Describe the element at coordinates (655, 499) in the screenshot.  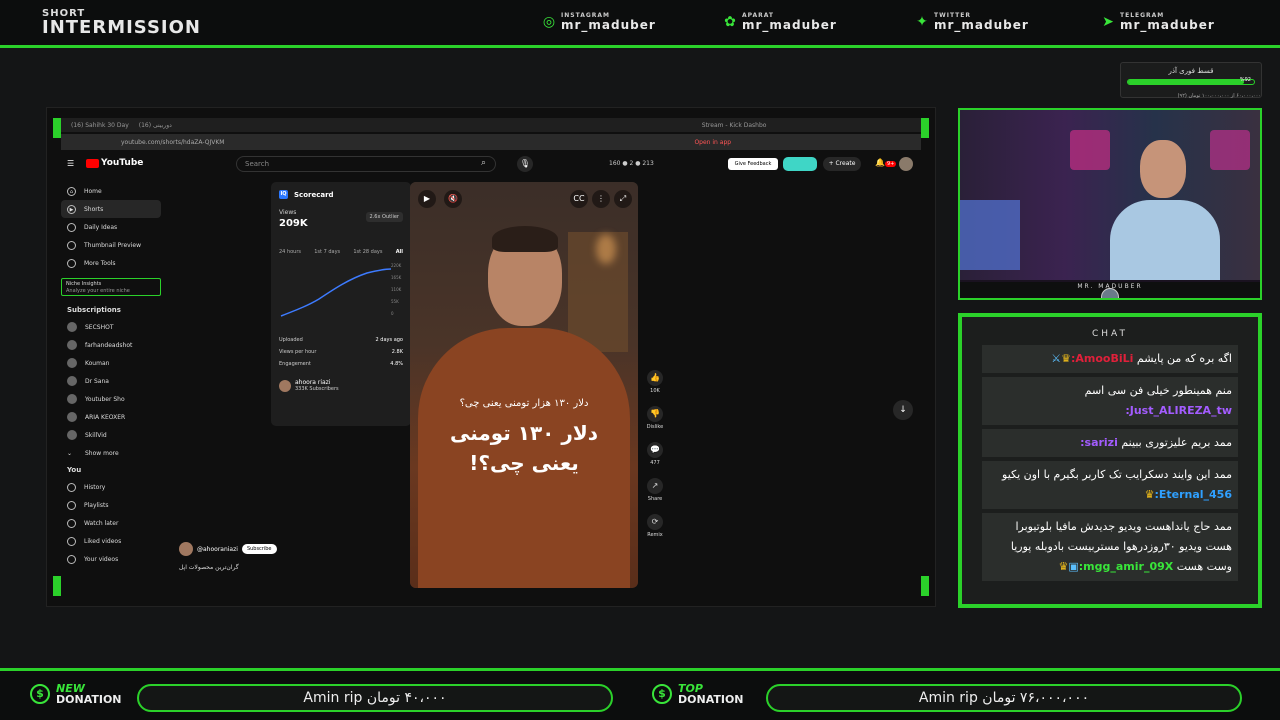
I see `action-label: Share` at that location.